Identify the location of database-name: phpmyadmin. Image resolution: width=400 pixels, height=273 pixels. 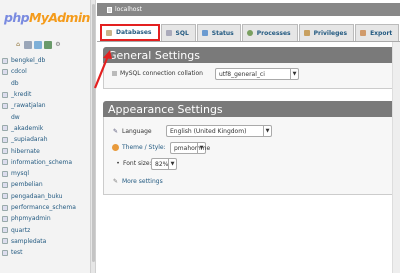
(31, 218).